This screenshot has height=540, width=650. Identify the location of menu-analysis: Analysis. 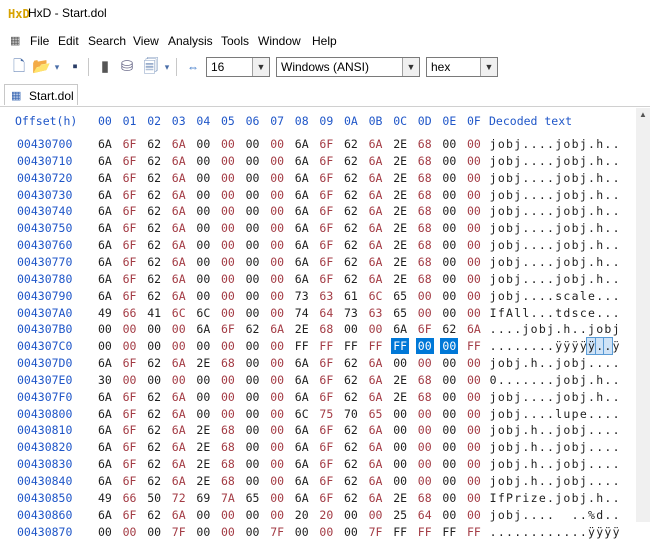
(190, 41).